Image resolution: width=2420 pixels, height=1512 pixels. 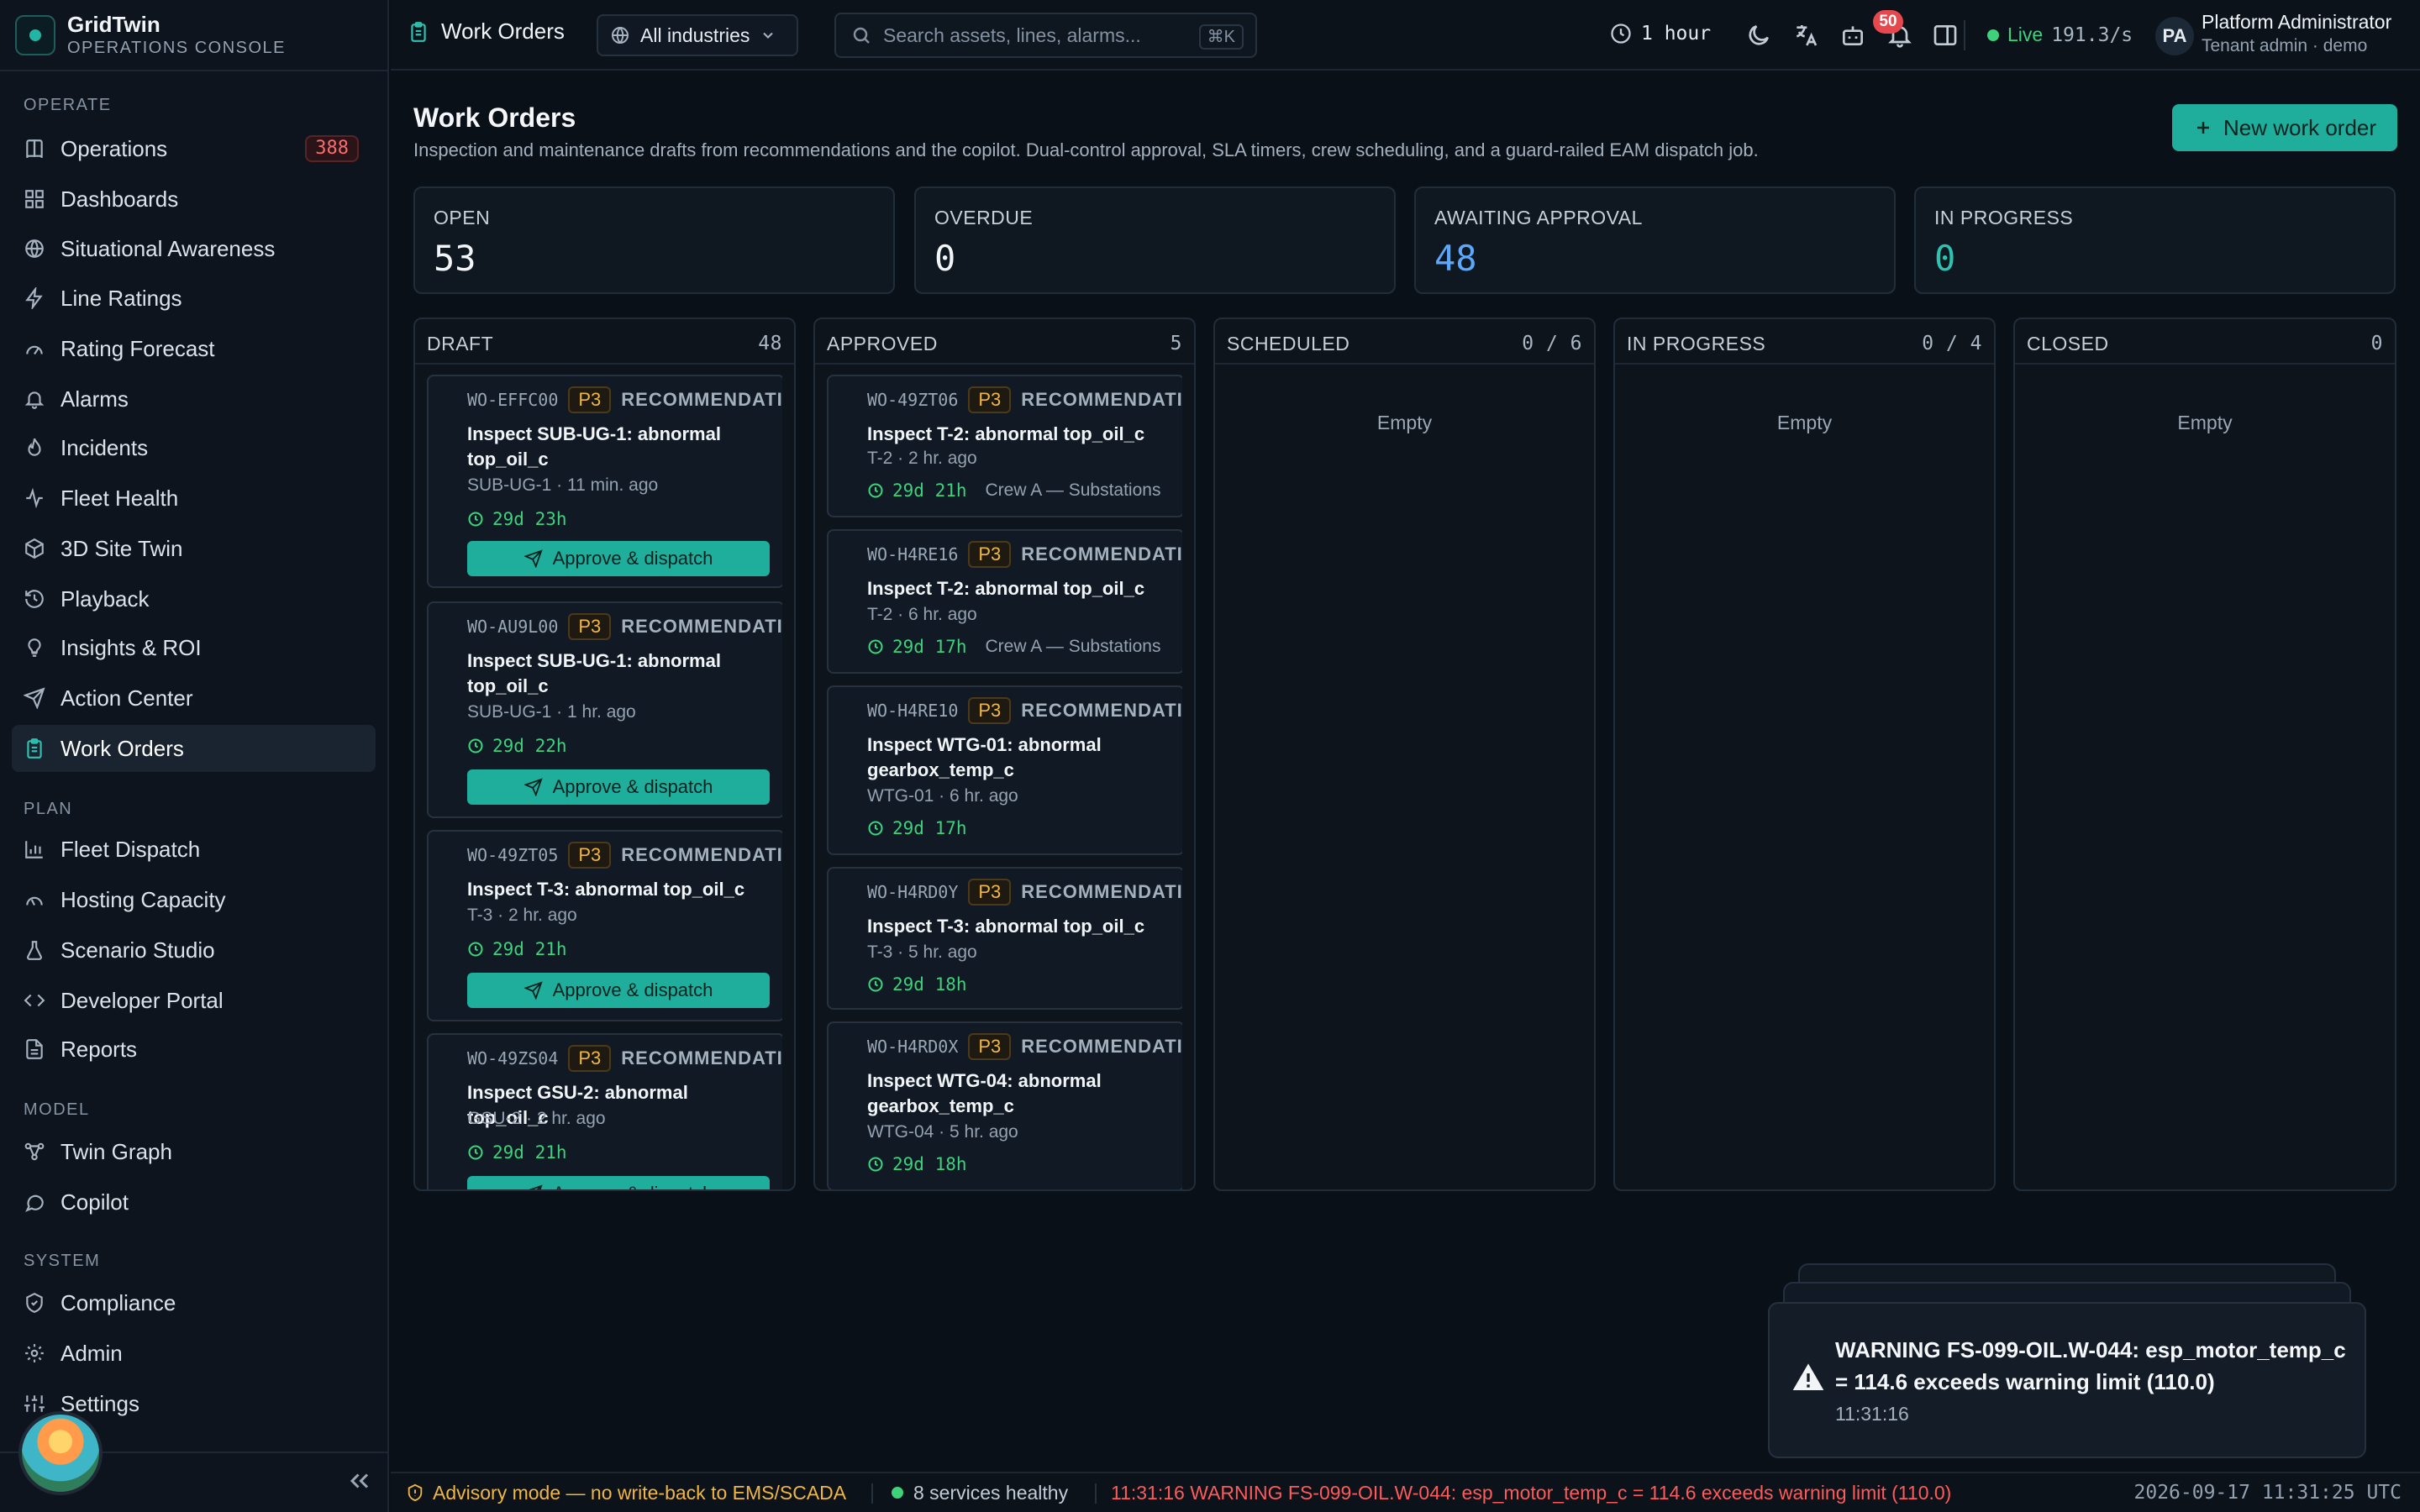 What do you see at coordinates (194, 498) in the screenshot?
I see `sidebar-item-fleet-health: Fleet Health` at bounding box center [194, 498].